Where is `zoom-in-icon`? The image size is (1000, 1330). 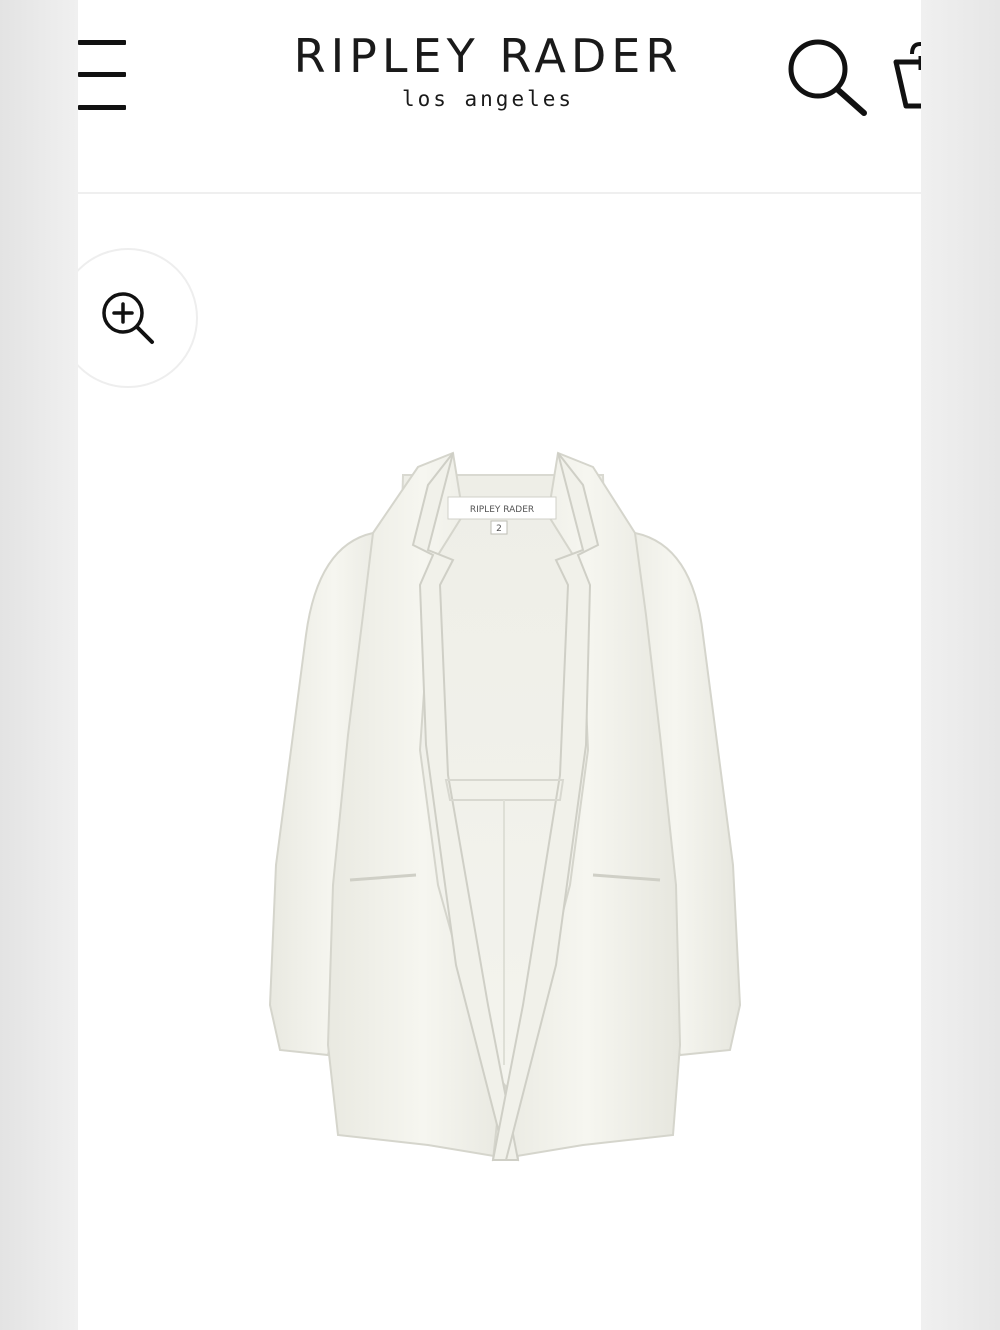
zoom-in-icon is located at coordinates (128, 318).